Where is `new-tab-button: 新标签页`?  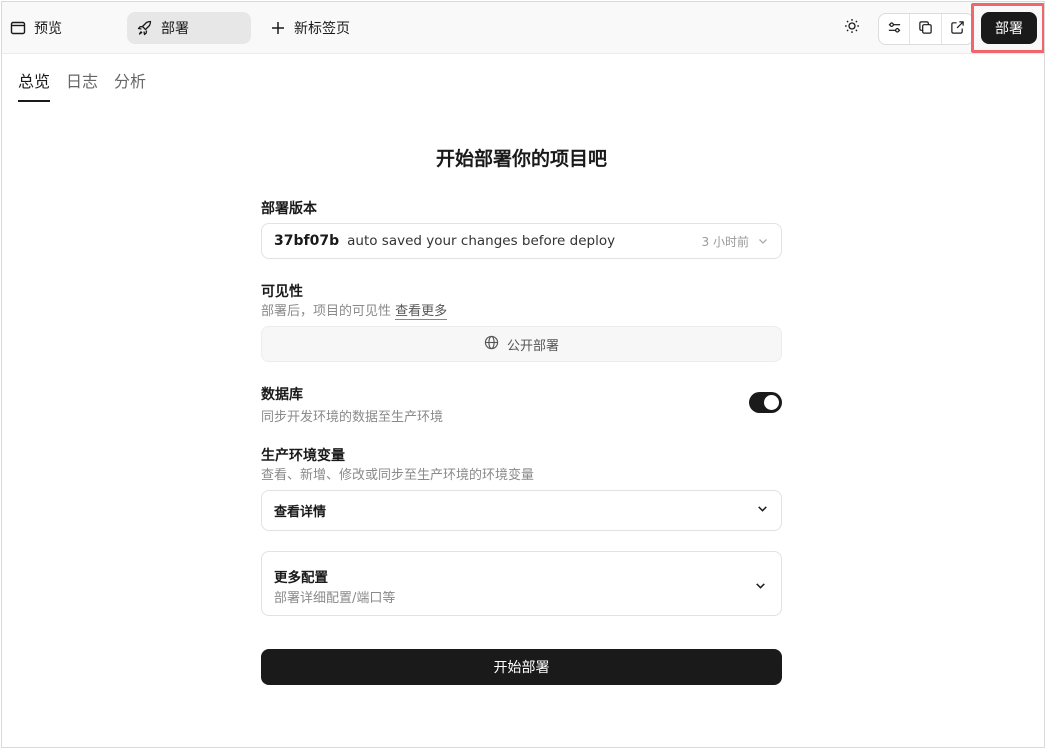
new-tab-button: 新标签页 is located at coordinates (310, 28).